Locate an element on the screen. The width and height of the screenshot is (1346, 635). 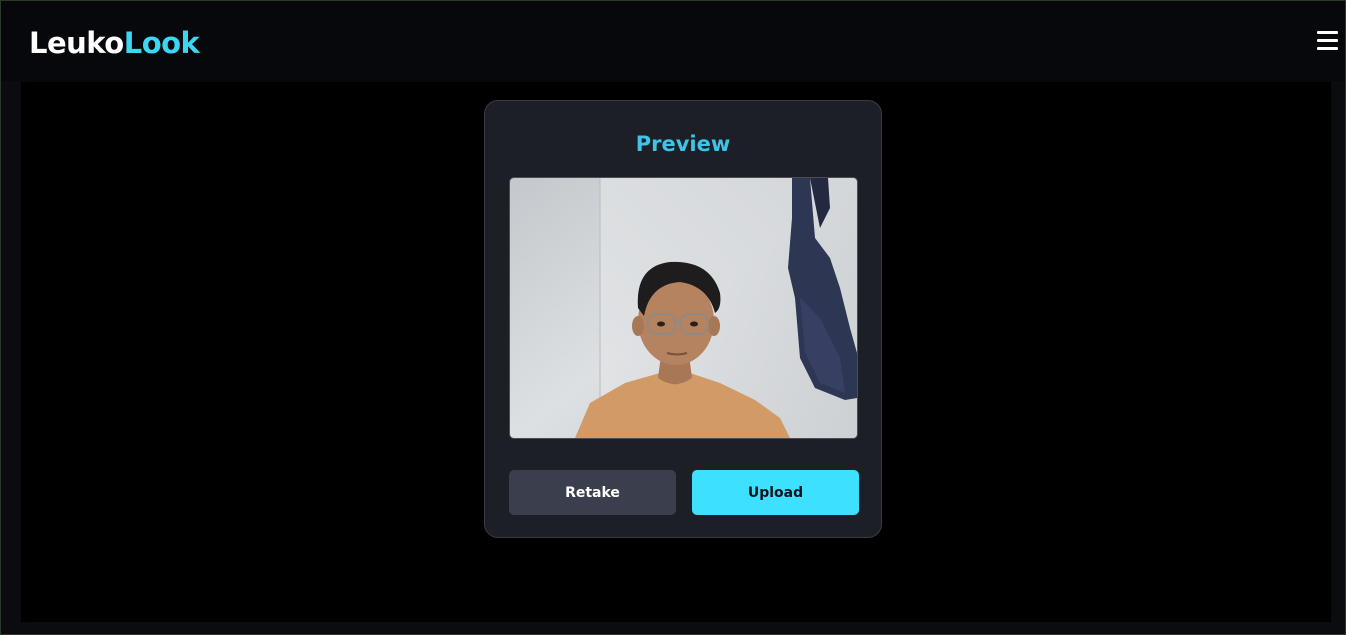
brand-logo-part-2: Look is located at coordinates (161, 43).